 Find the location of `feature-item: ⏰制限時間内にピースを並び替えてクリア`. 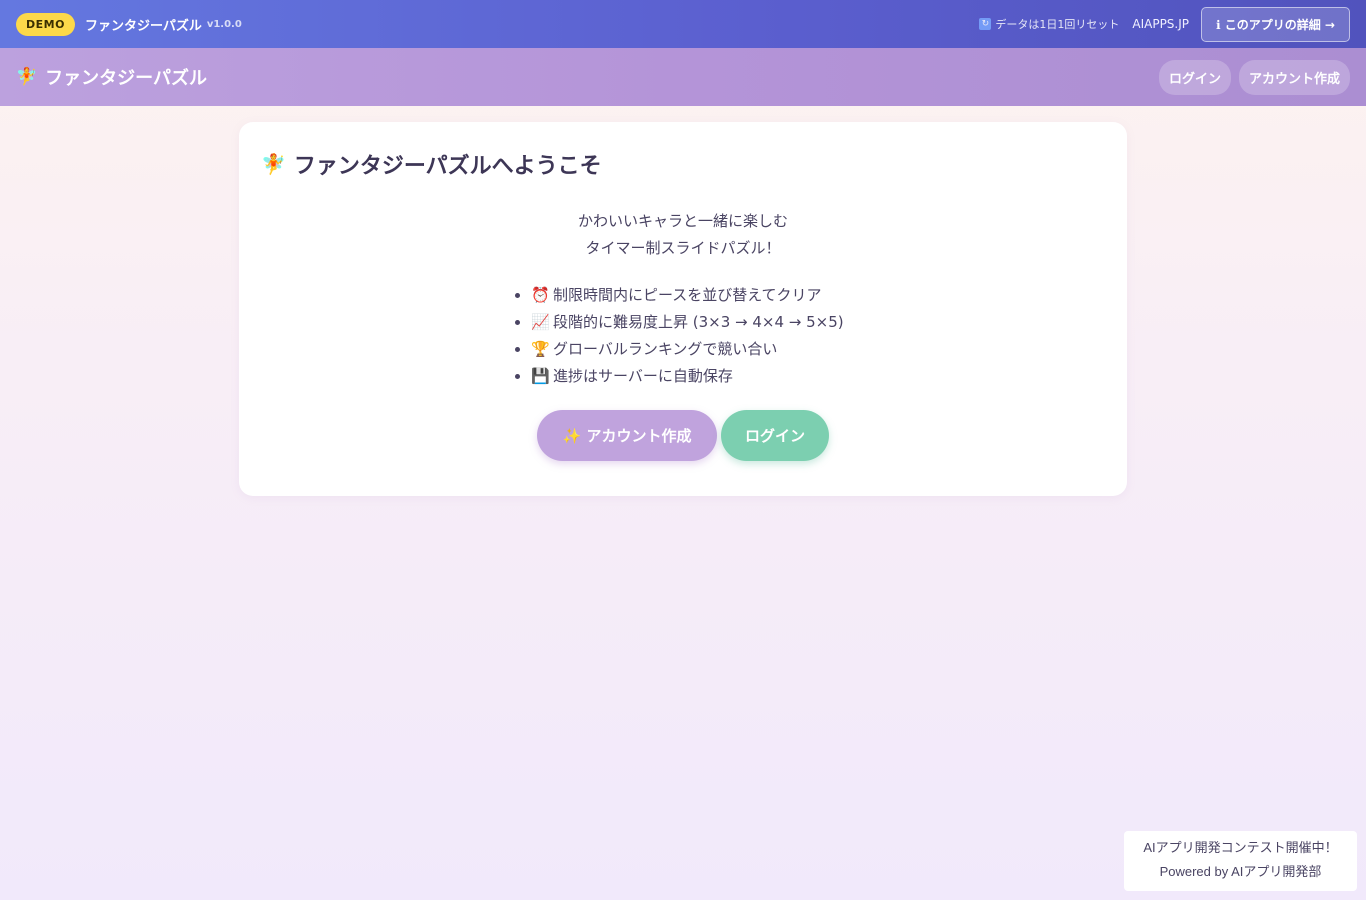

feature-item: ⏰制限時間内にピースを並び替えてクリア is located at coordinates (701, 295).